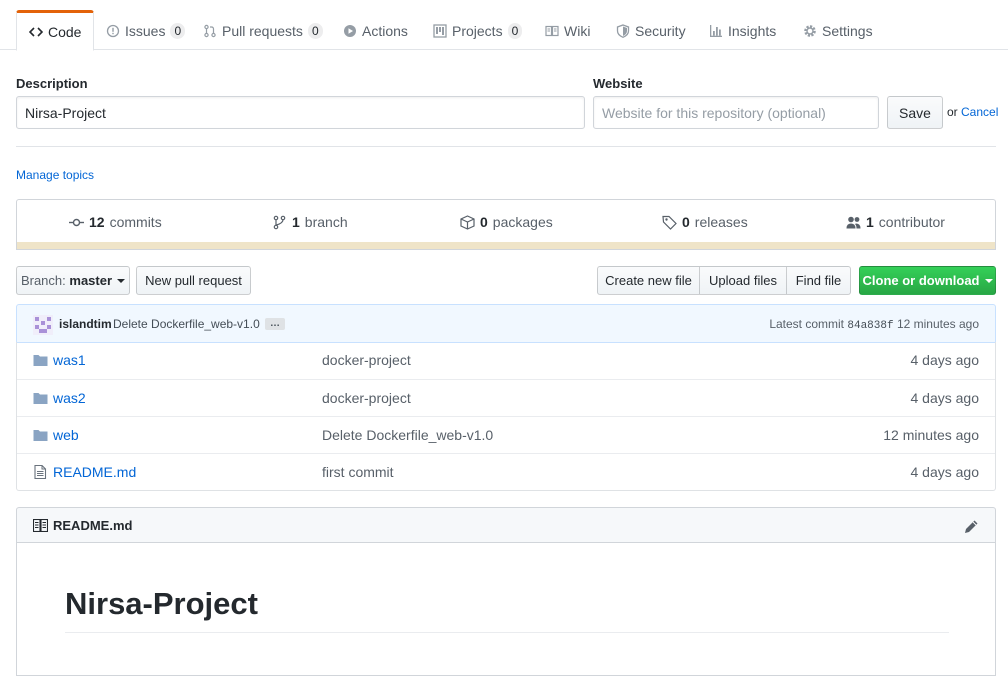 The height and width of the screenshot is (686, 1008). I want to click on releases-link: 0 releases, so click(705, 222).